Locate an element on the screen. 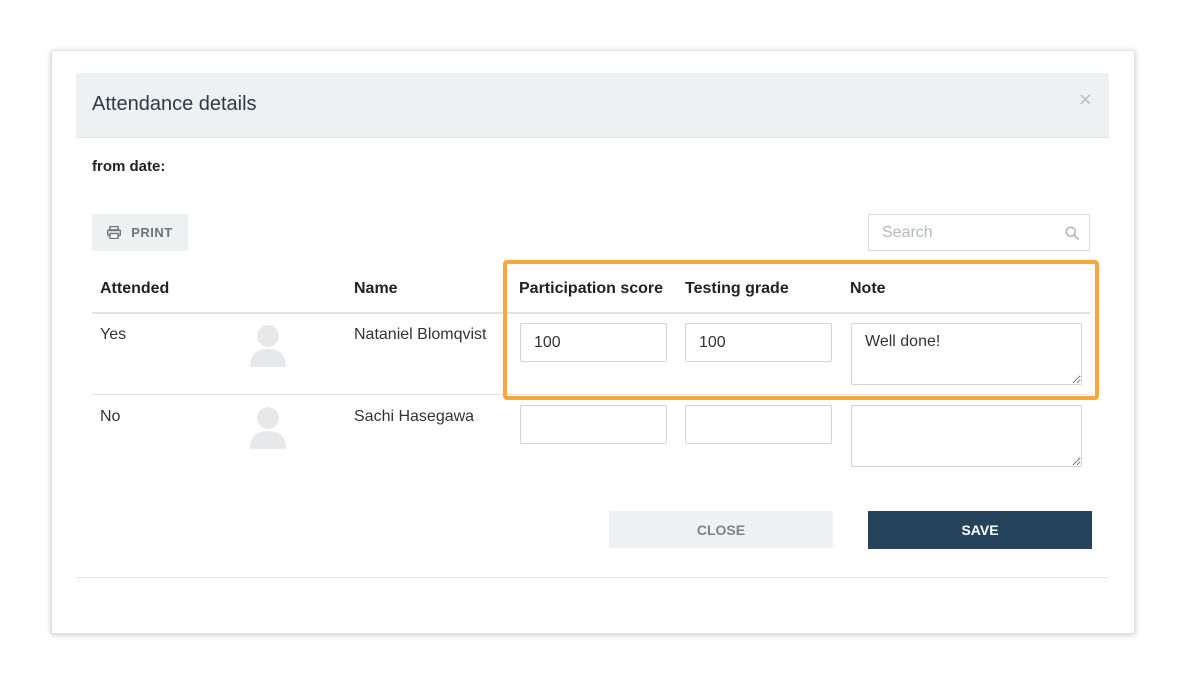  close-icon: × is located at coordinates (1085, 99).